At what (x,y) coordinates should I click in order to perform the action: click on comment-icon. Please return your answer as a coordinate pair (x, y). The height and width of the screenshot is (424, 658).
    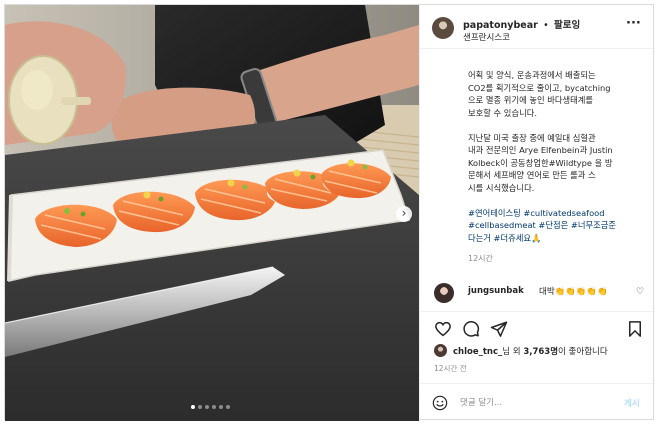
    Looking at the image, I should click on (471, 329).